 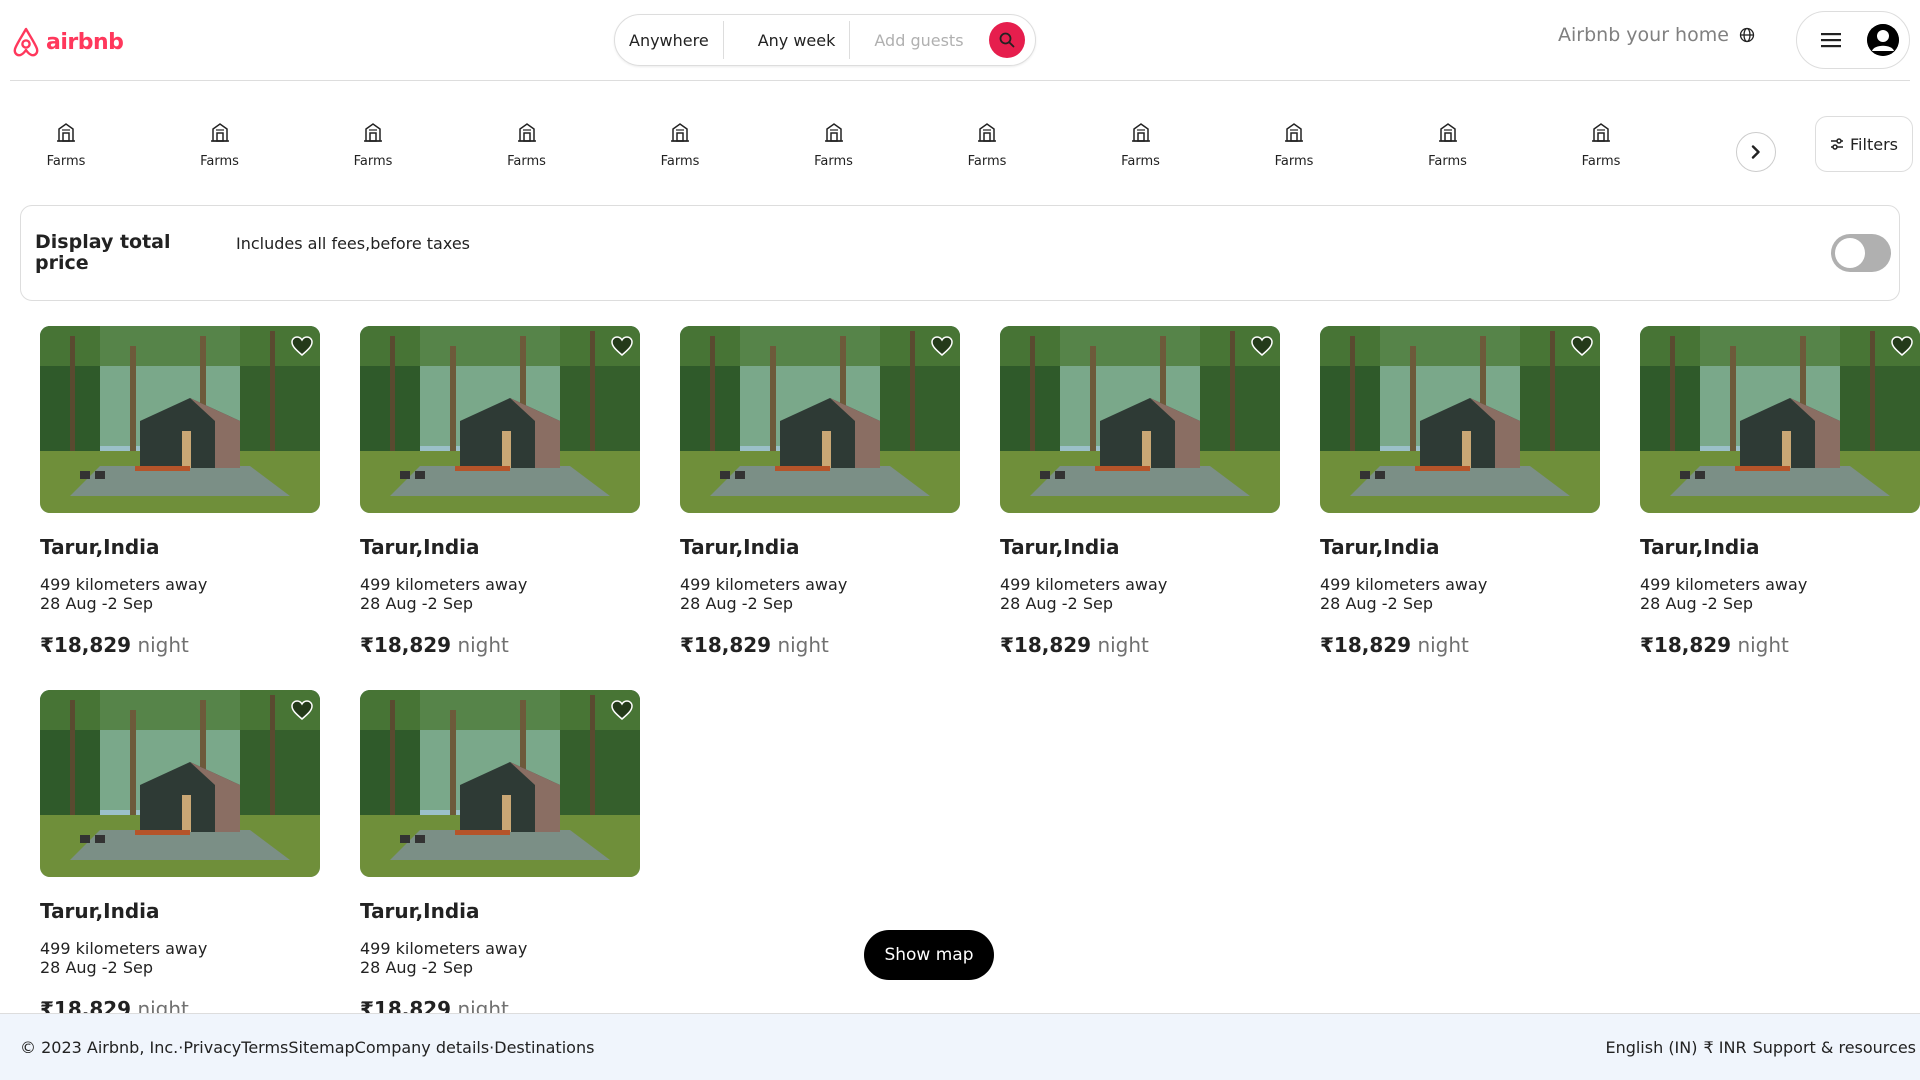 What do you see at coordinates (353, 243) in the screenshot?
I see `display-total-price-subtitle: Includes all fees,before taxes` at bounding box center [353, 243].